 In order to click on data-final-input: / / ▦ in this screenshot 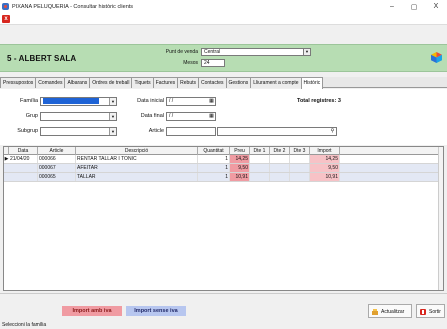, I will do `click(191, 116)`.